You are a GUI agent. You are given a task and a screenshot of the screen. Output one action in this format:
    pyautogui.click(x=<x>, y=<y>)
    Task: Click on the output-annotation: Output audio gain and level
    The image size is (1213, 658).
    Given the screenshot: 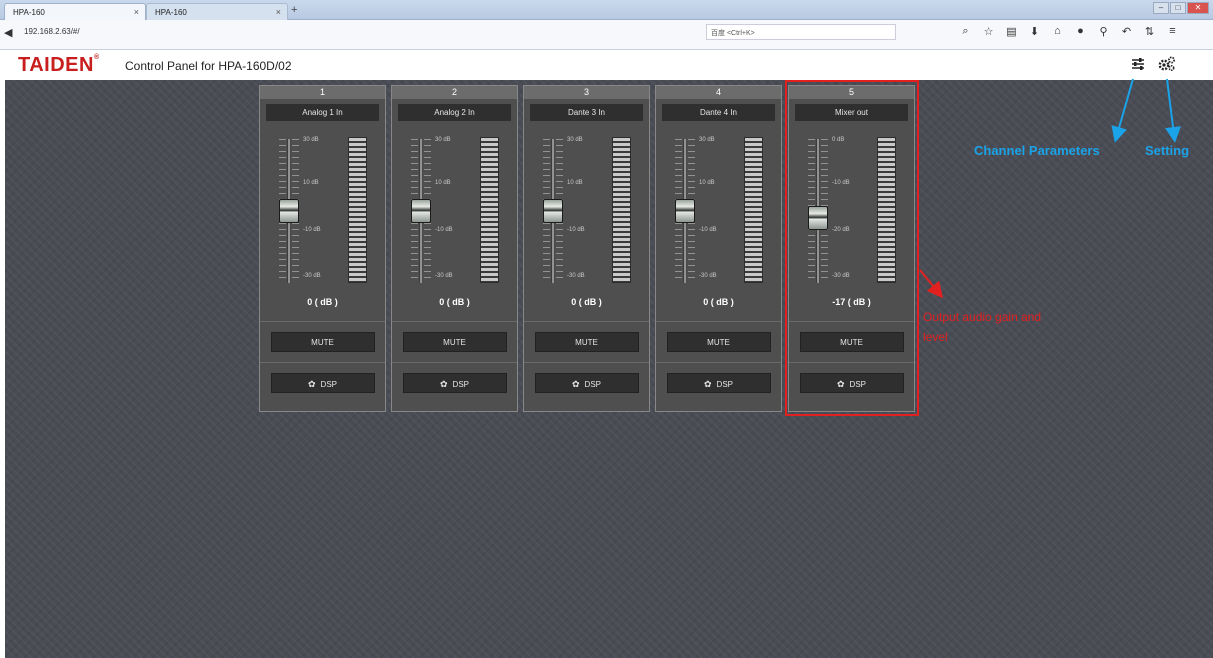 What is the action you would take?
    pyautogui.click(x=982, y=327)
    